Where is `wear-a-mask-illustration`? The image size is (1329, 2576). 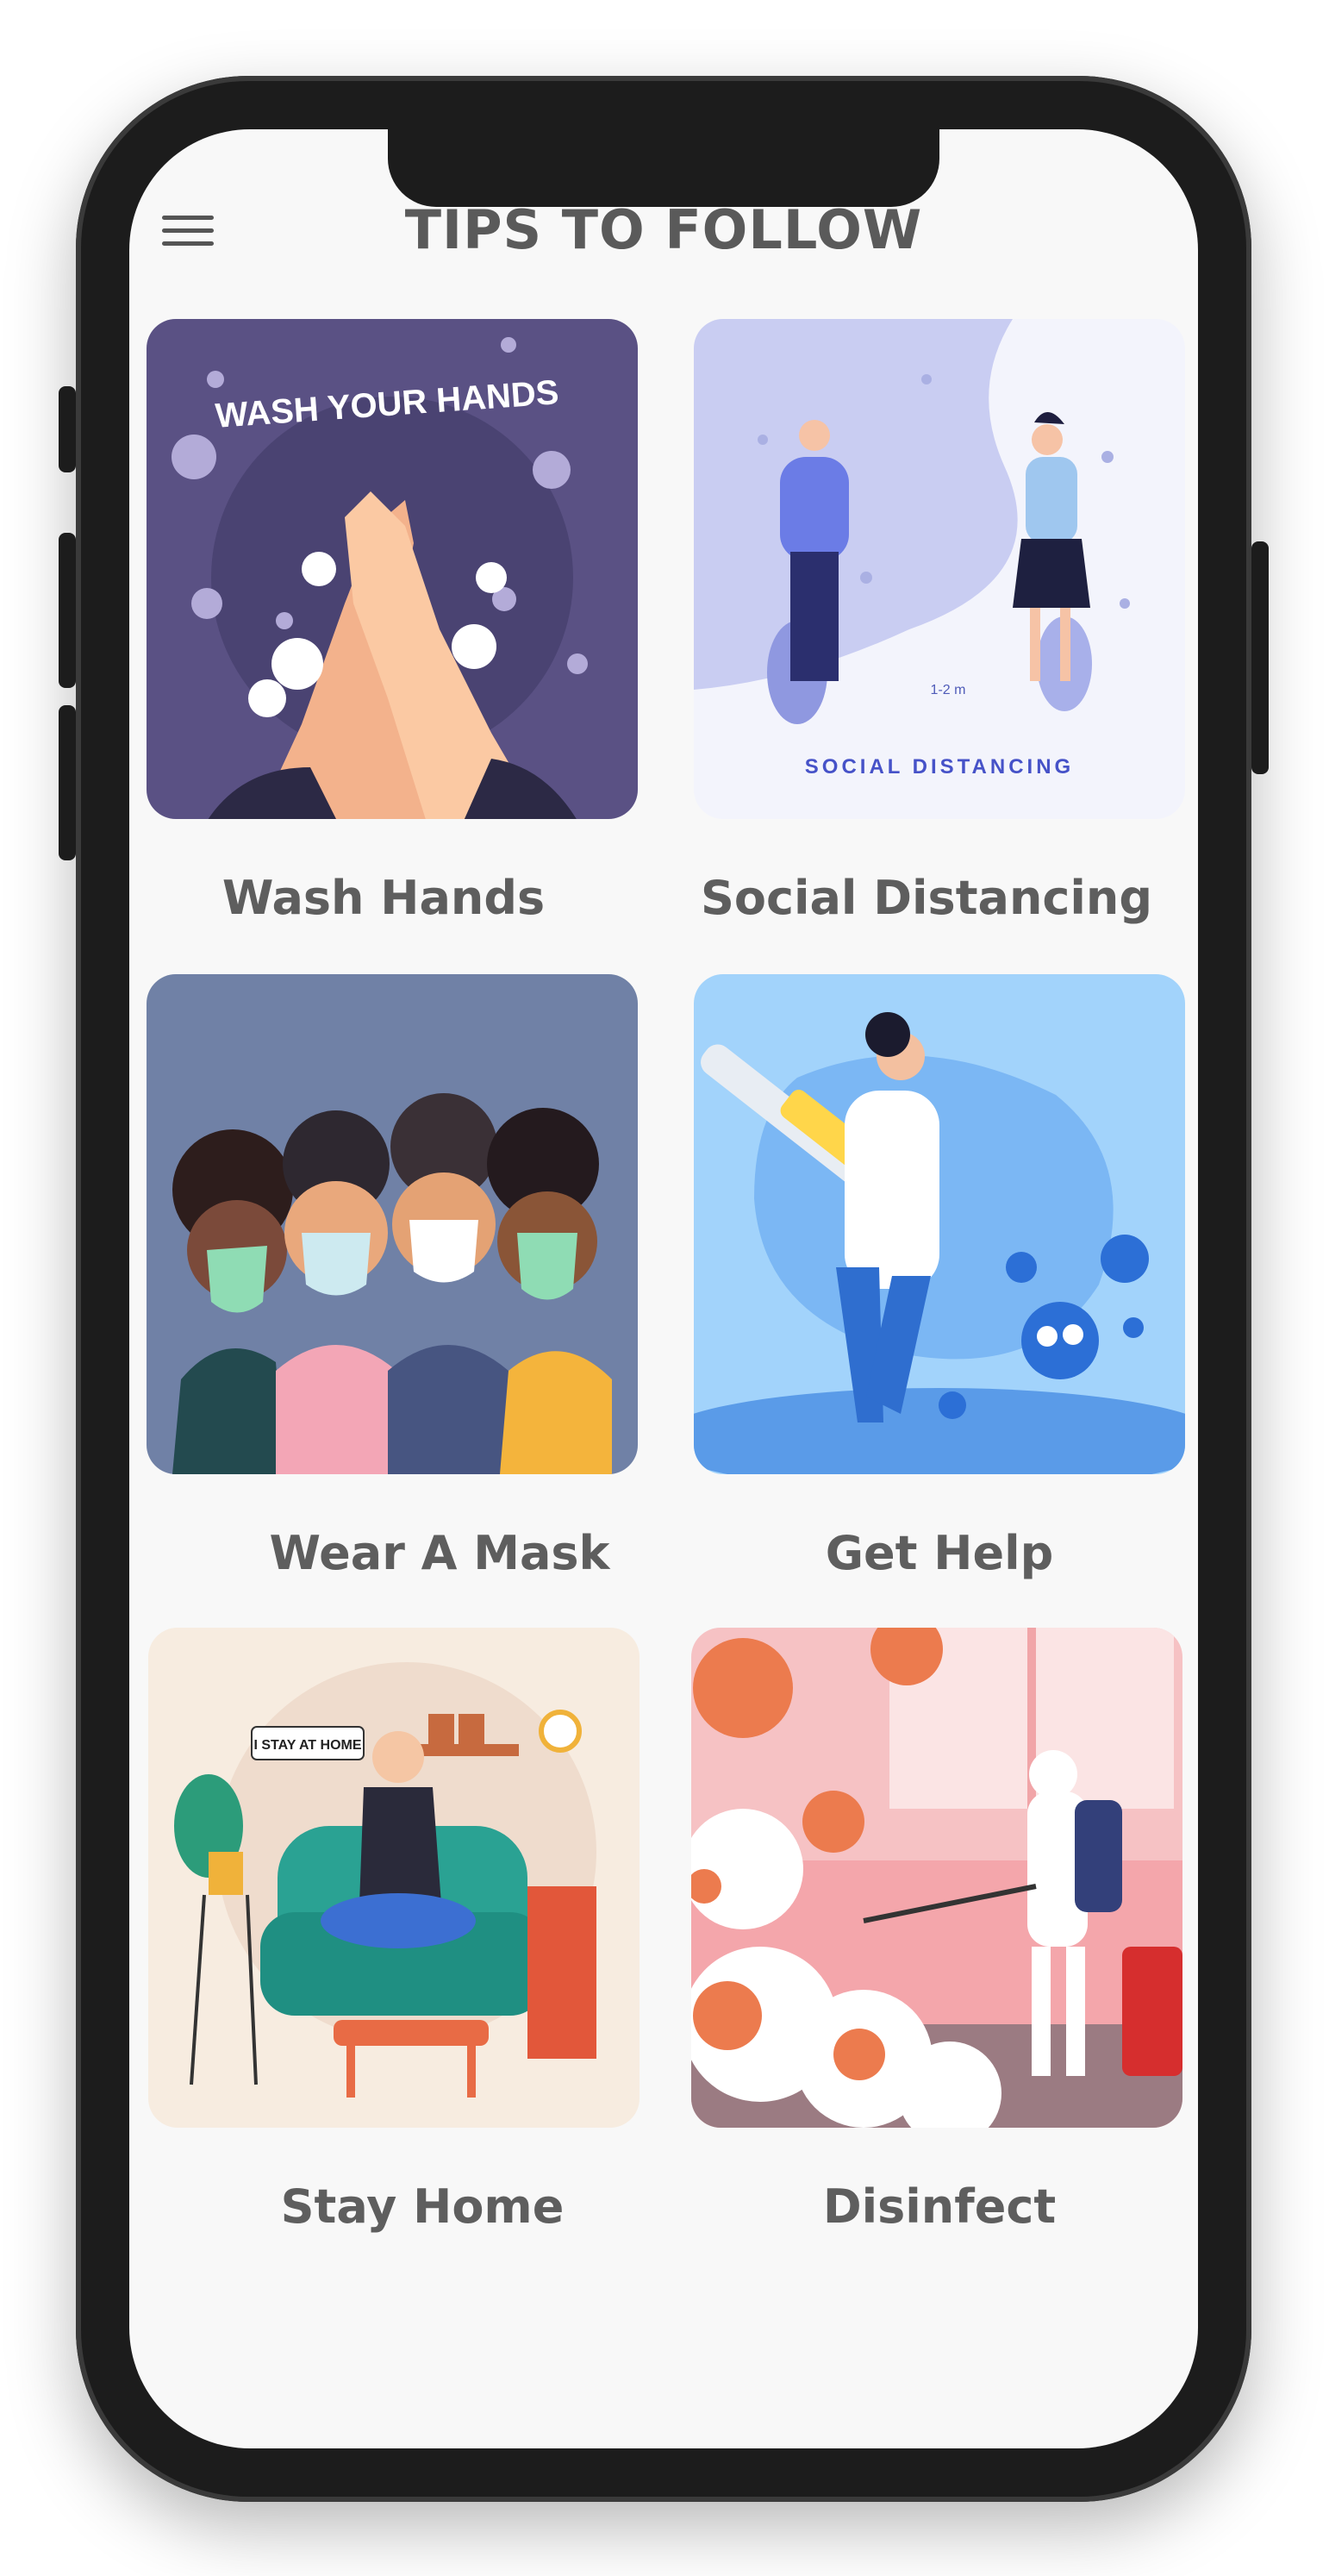
wear-a-mask-illustration is located at coordinates (393, 1224).